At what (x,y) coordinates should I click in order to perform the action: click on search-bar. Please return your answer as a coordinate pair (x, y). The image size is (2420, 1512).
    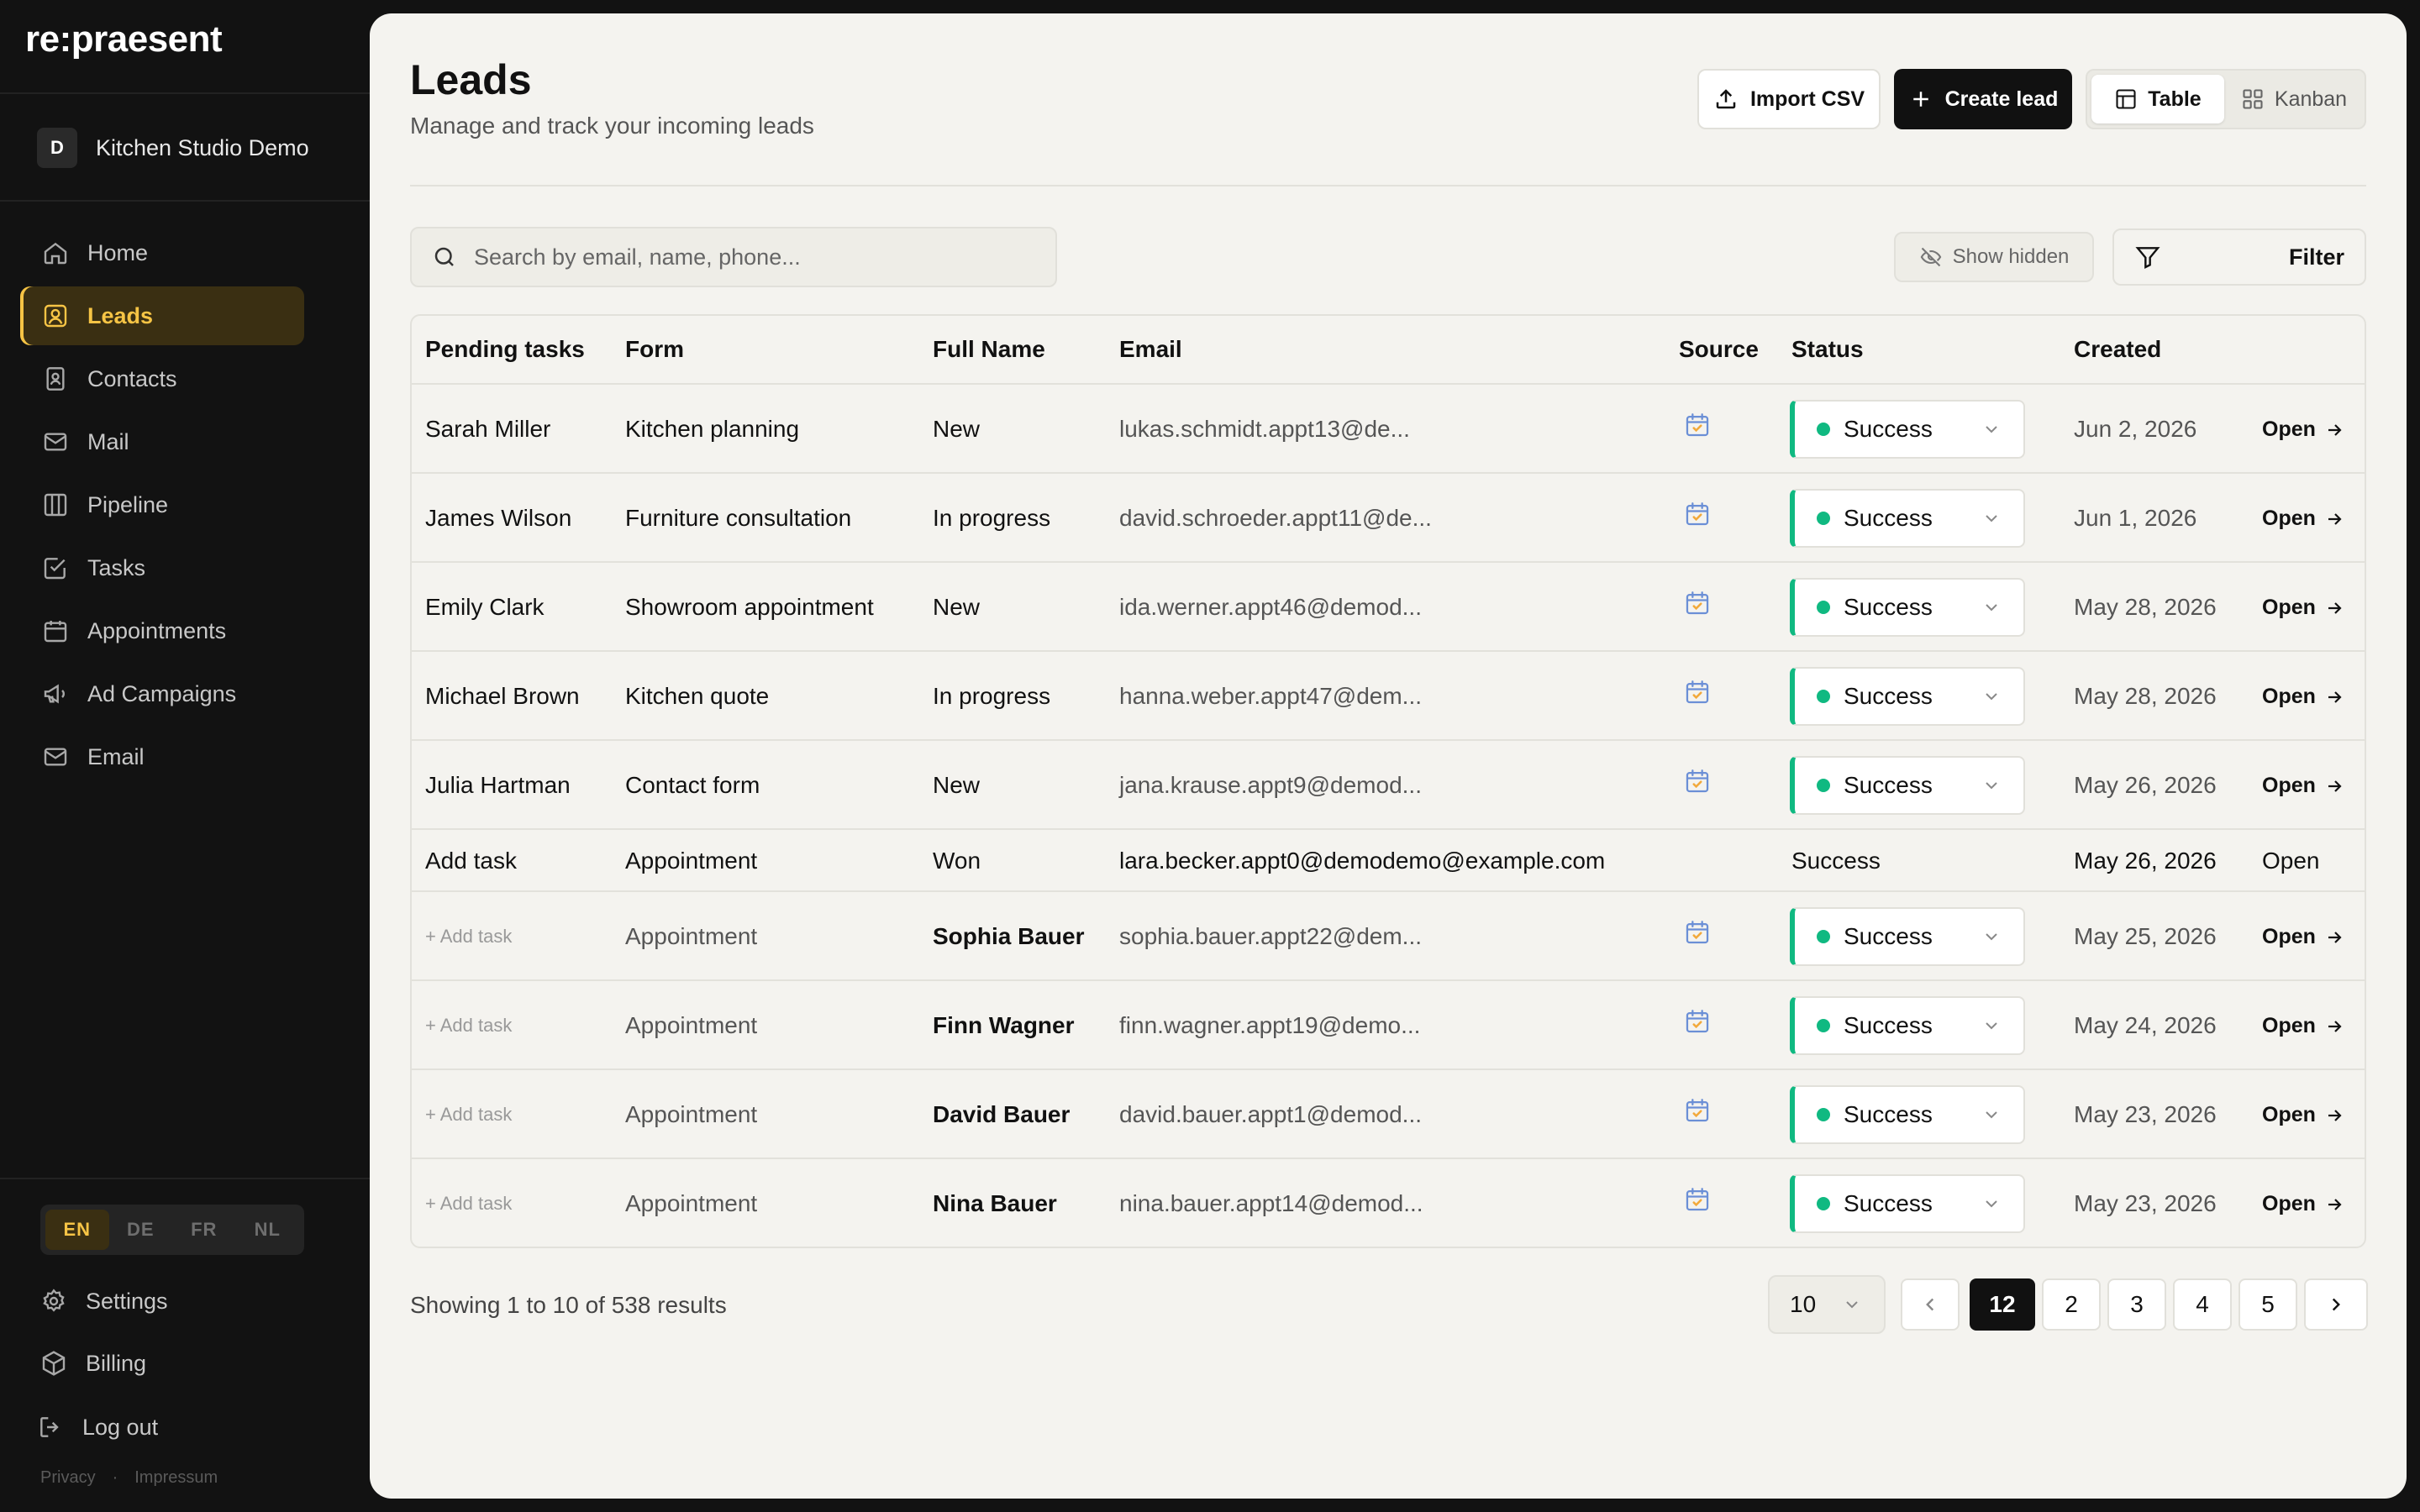
    Looking at the image, I should click on (734, 257).